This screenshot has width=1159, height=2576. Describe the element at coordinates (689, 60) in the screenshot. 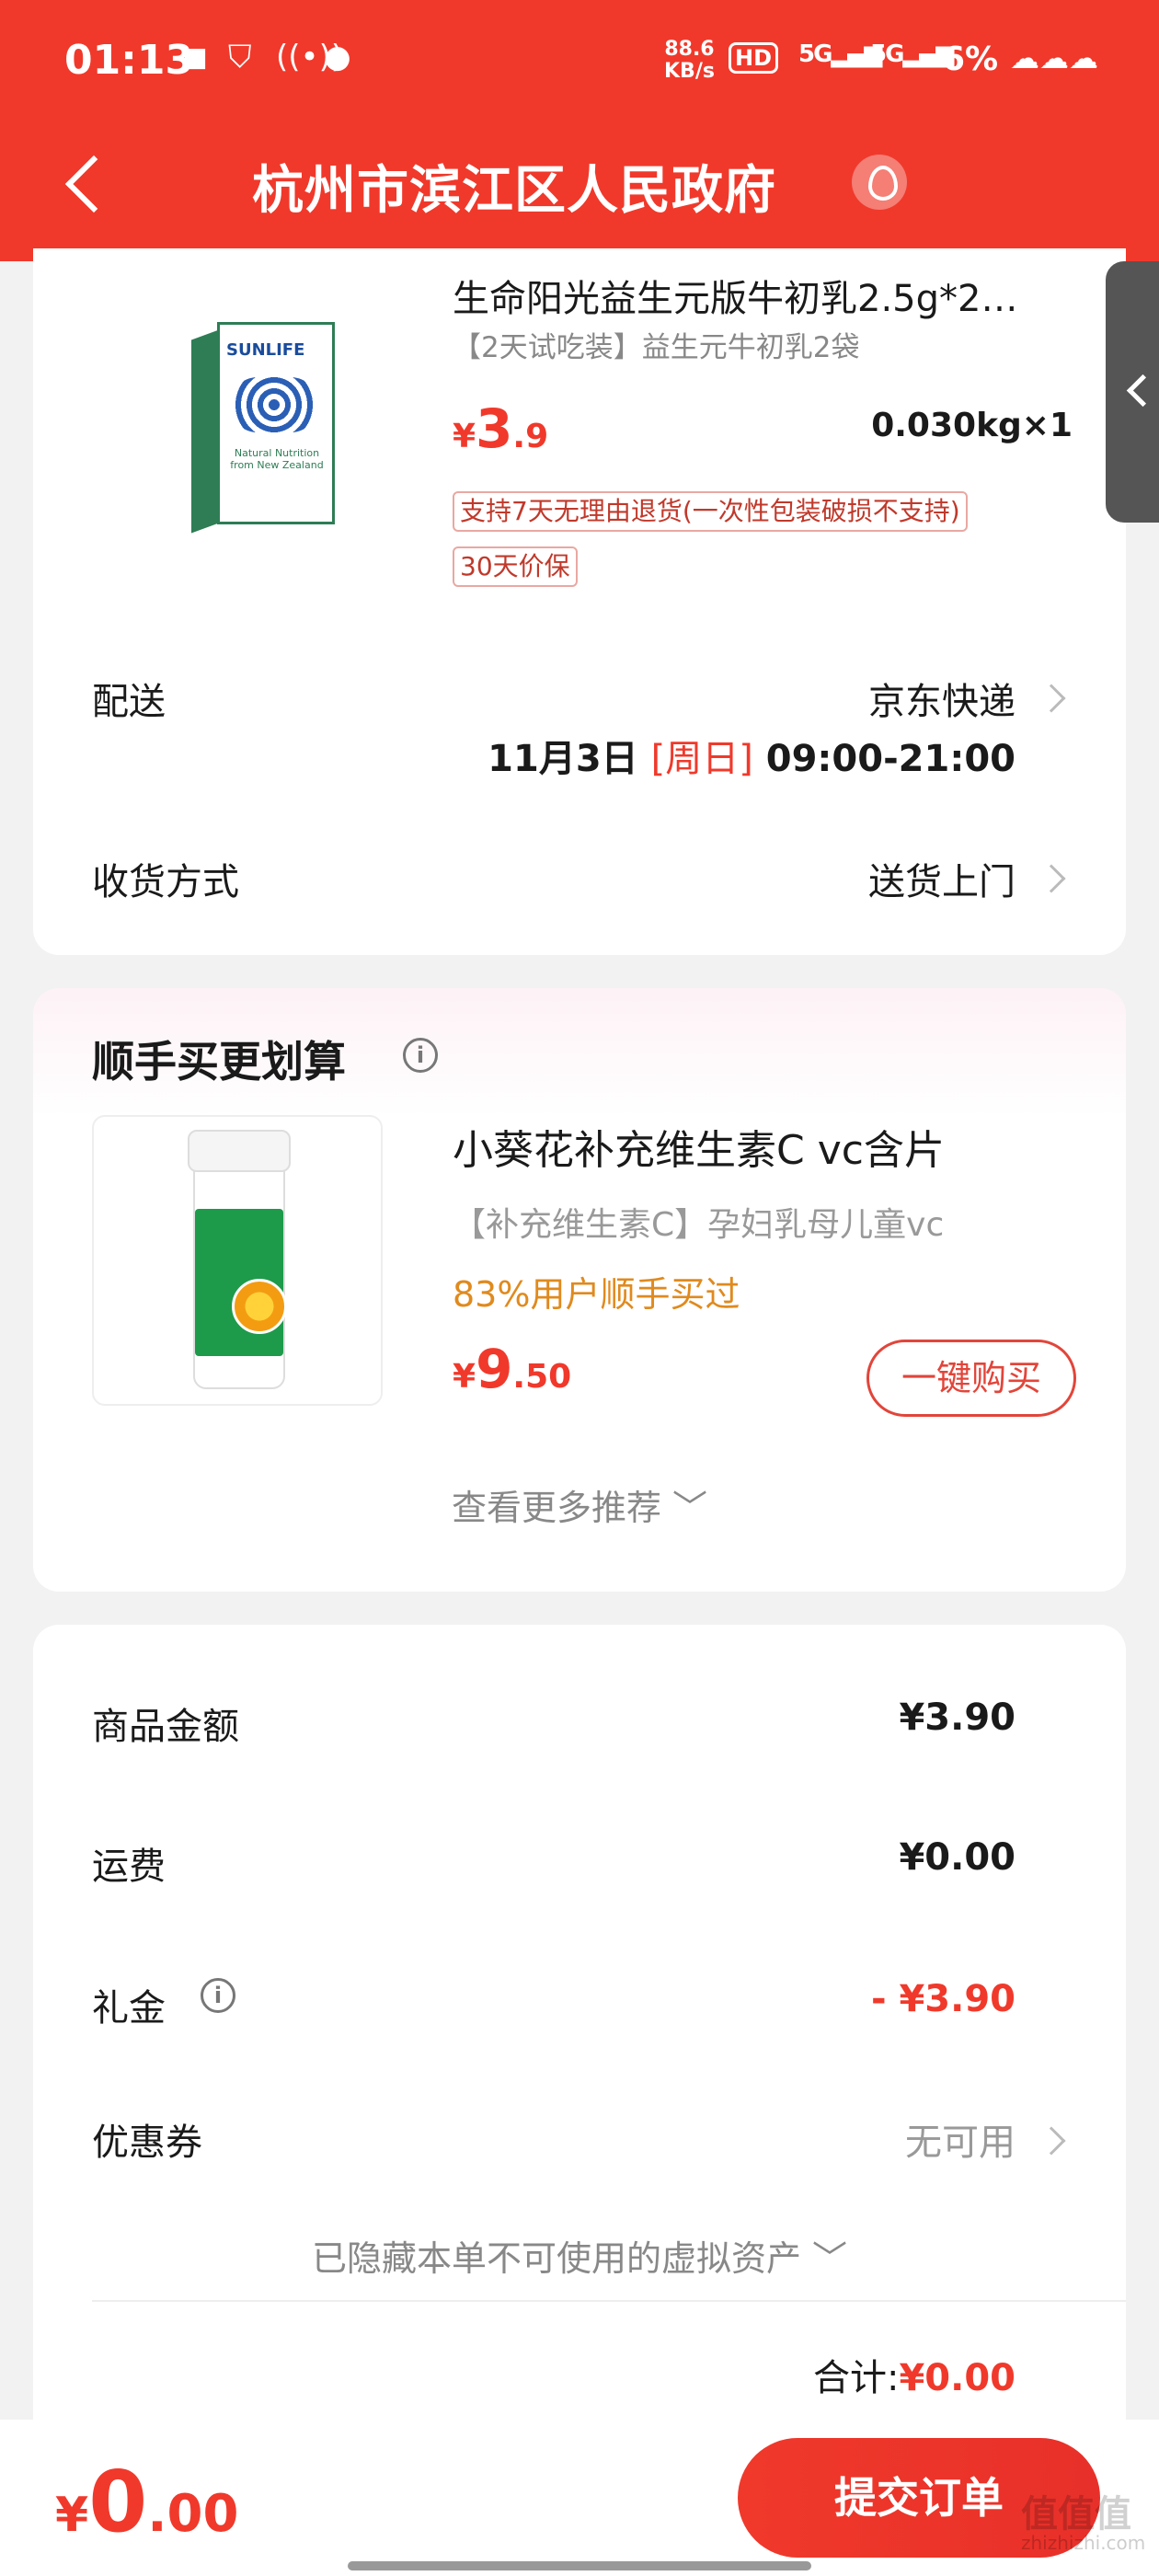

I see `network-speed: 88.6 KB/s` at that location.